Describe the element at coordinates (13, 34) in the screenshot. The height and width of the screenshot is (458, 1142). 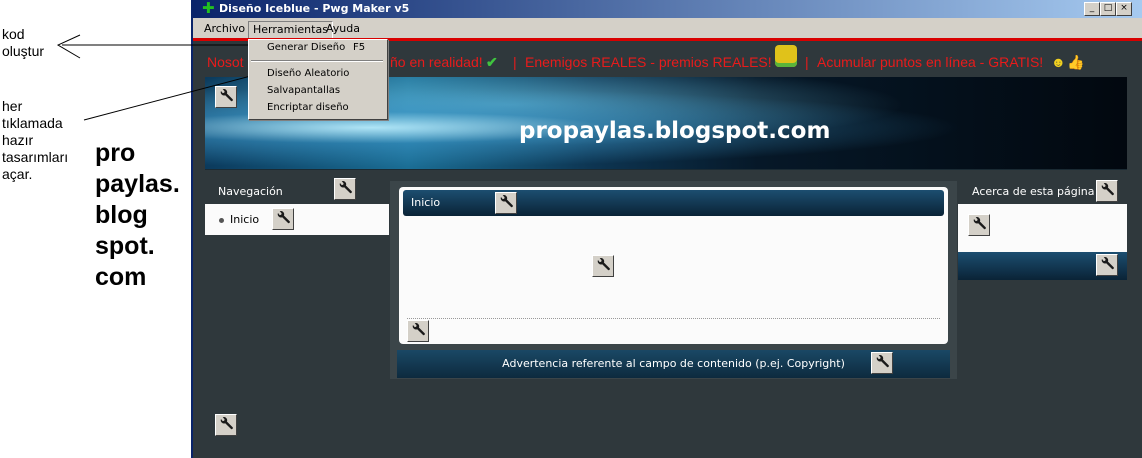
I see `annotation-line: kod` at that location.